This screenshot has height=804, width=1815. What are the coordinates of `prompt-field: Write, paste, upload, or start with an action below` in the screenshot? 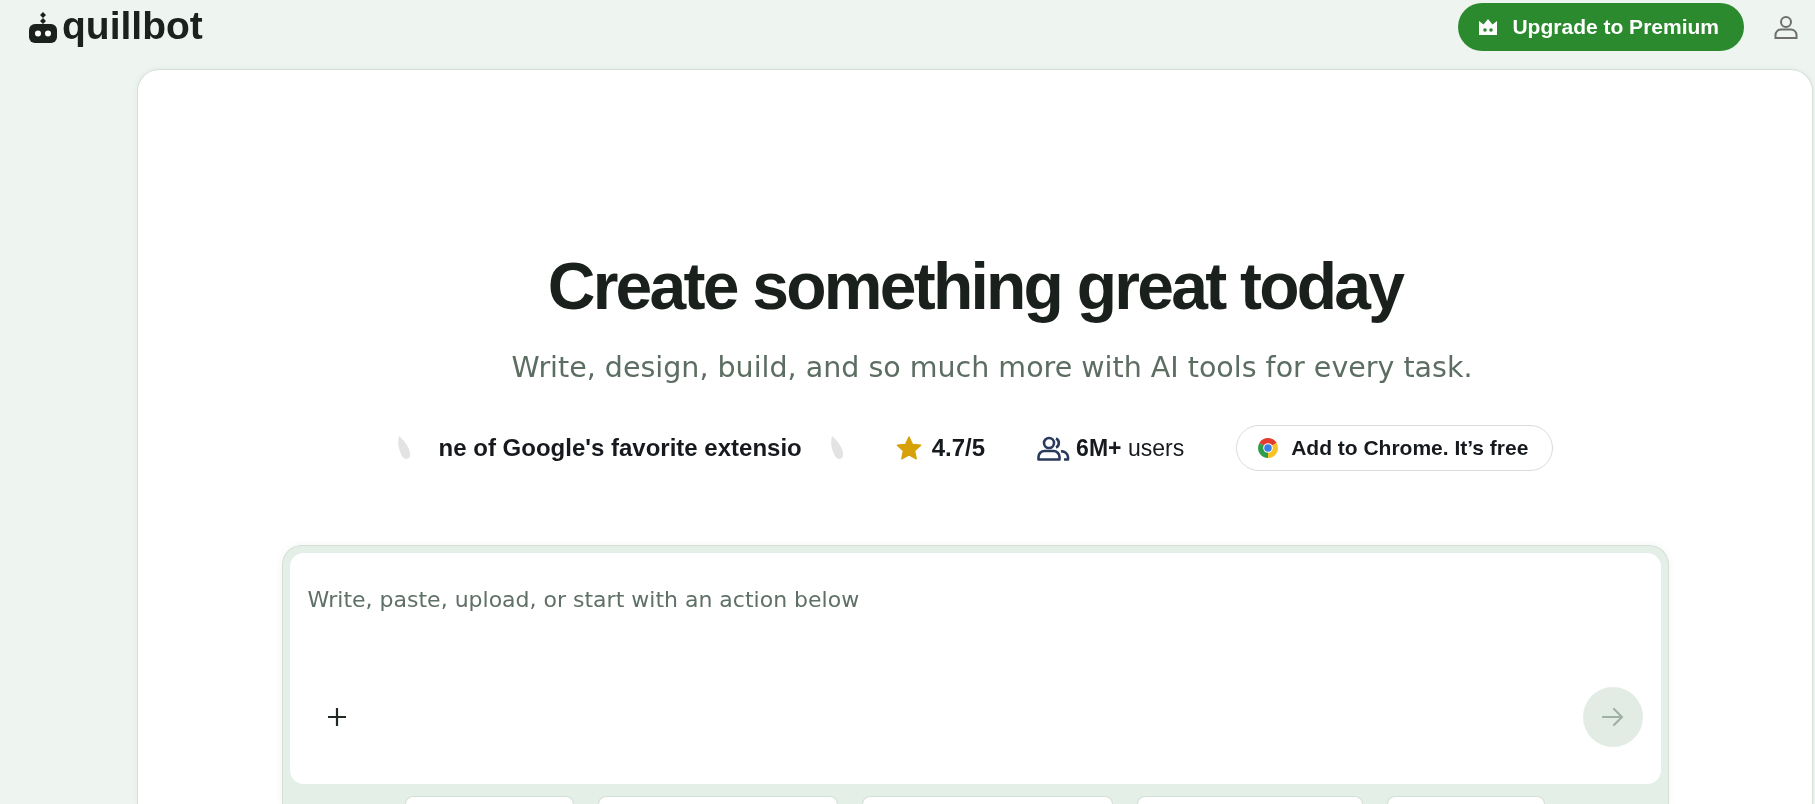 It's located at (975, 620).